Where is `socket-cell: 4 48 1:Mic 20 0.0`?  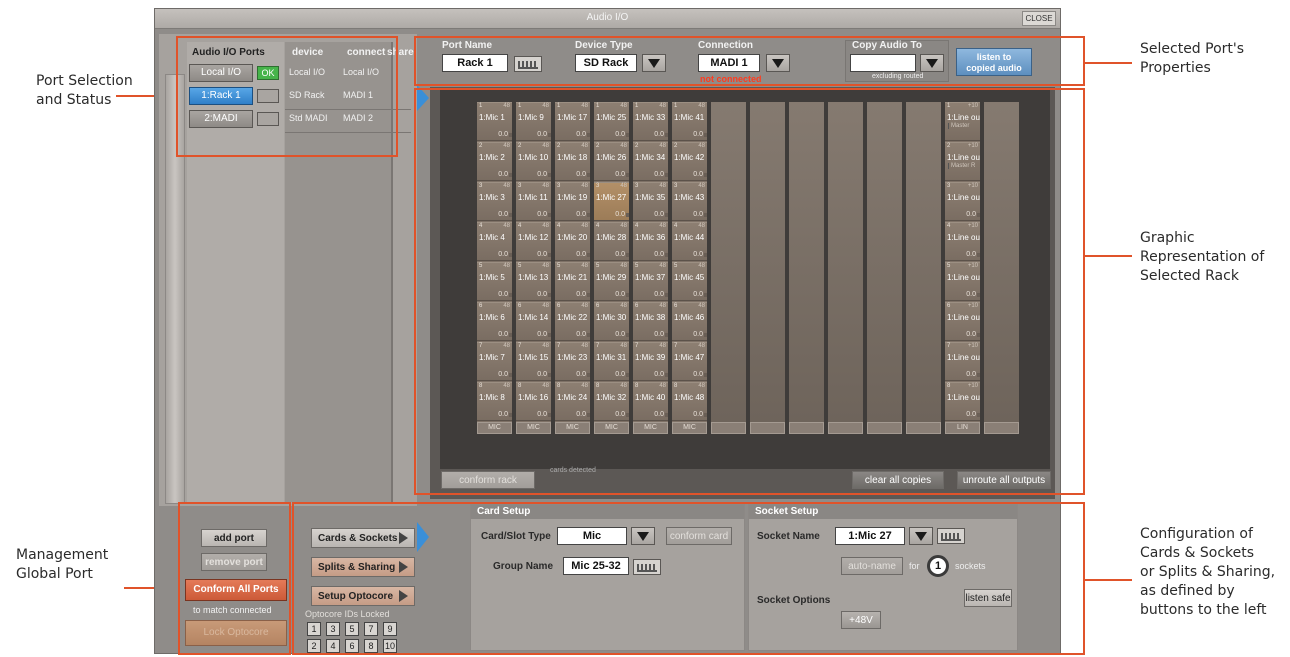 socket-cell: 4 48 1:Mic 20 0.0 is located at coordinates (572, 241).